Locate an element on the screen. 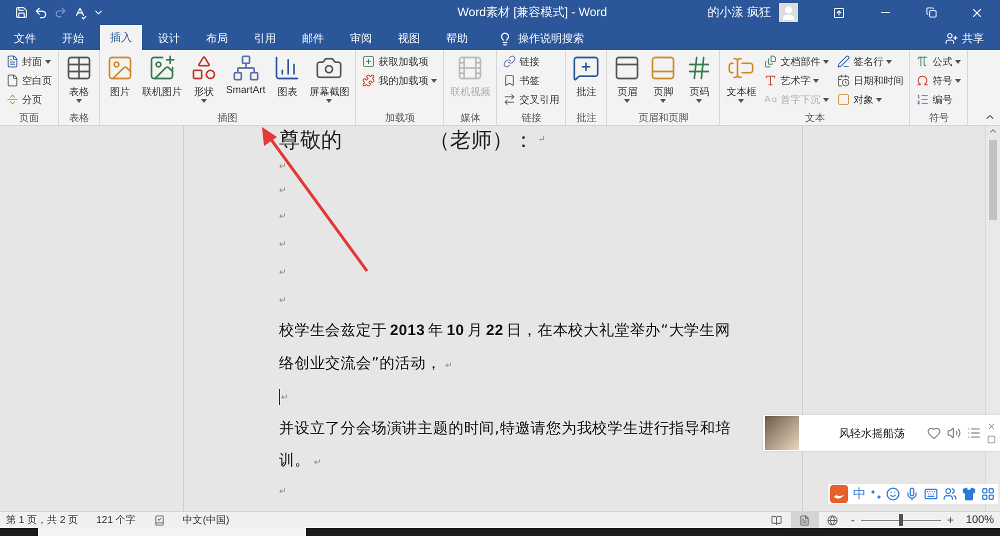 This screenshot has height=536, width=1000. ribbon-tab: 插入 is located at coordinates (121, 37).